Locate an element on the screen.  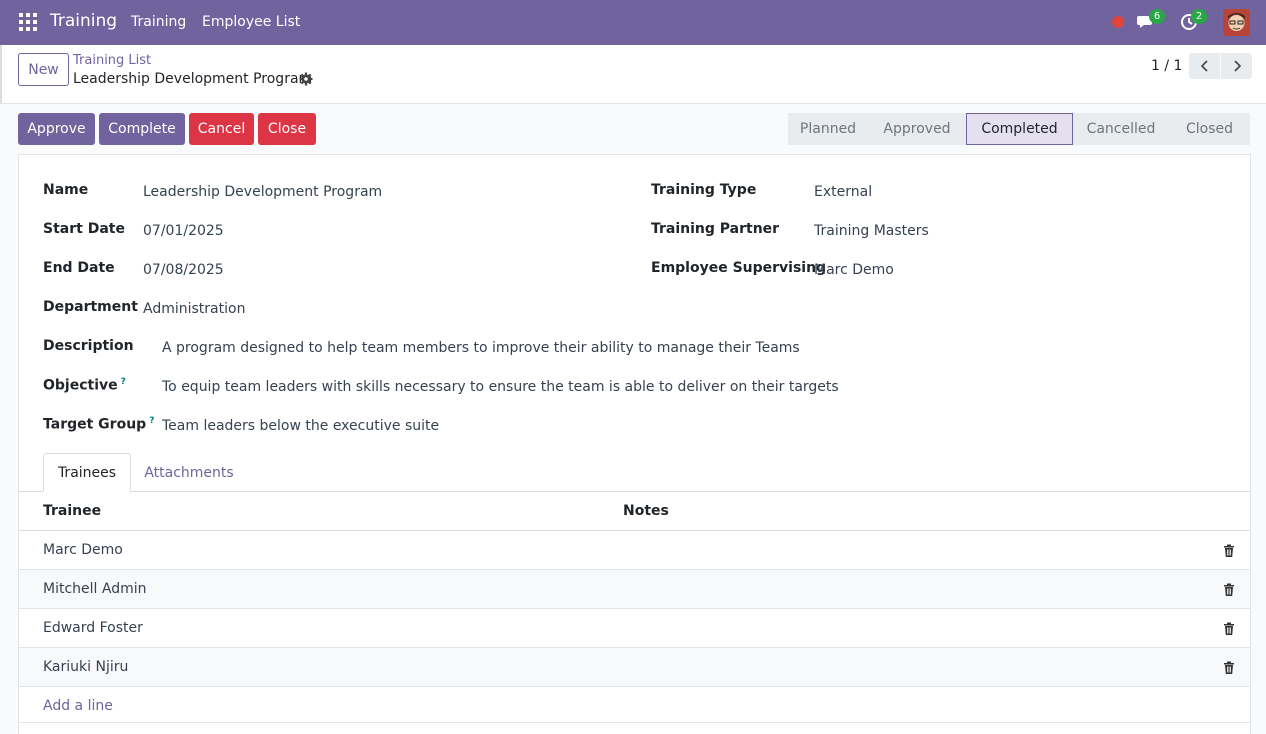
chevron-right-icon is located at coordinates (1237, 66).